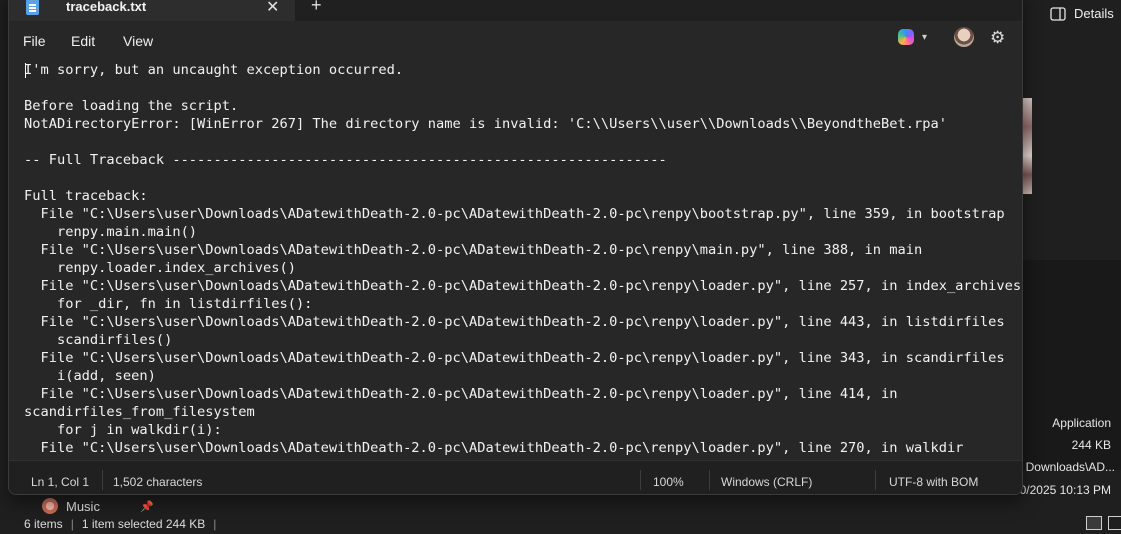 The width and height of the screenshot is (1121, 534). What do you see at coordinates (997, 38) in the screenshot?
I see `settings-gear-icon: ⚙` at bounding box center [997, 38].